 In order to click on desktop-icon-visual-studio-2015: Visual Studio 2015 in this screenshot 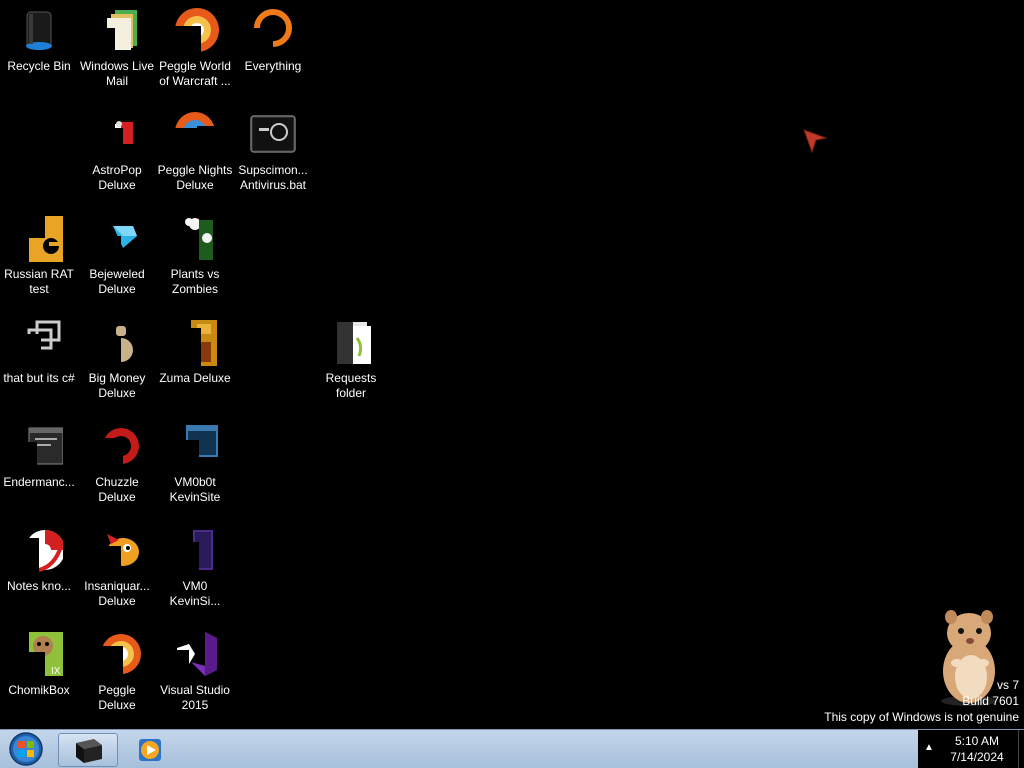, I will do `click(195, 671)`.